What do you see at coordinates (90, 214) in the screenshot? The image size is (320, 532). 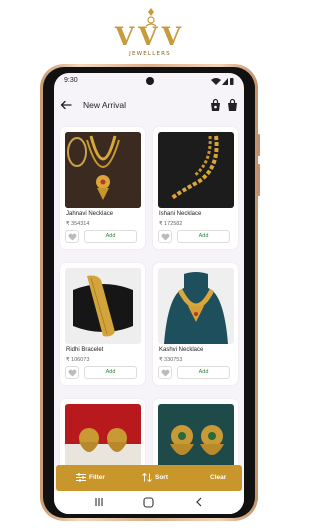 I see `product-name: Jahnavi Necklace` at bounding box center [90, 214].